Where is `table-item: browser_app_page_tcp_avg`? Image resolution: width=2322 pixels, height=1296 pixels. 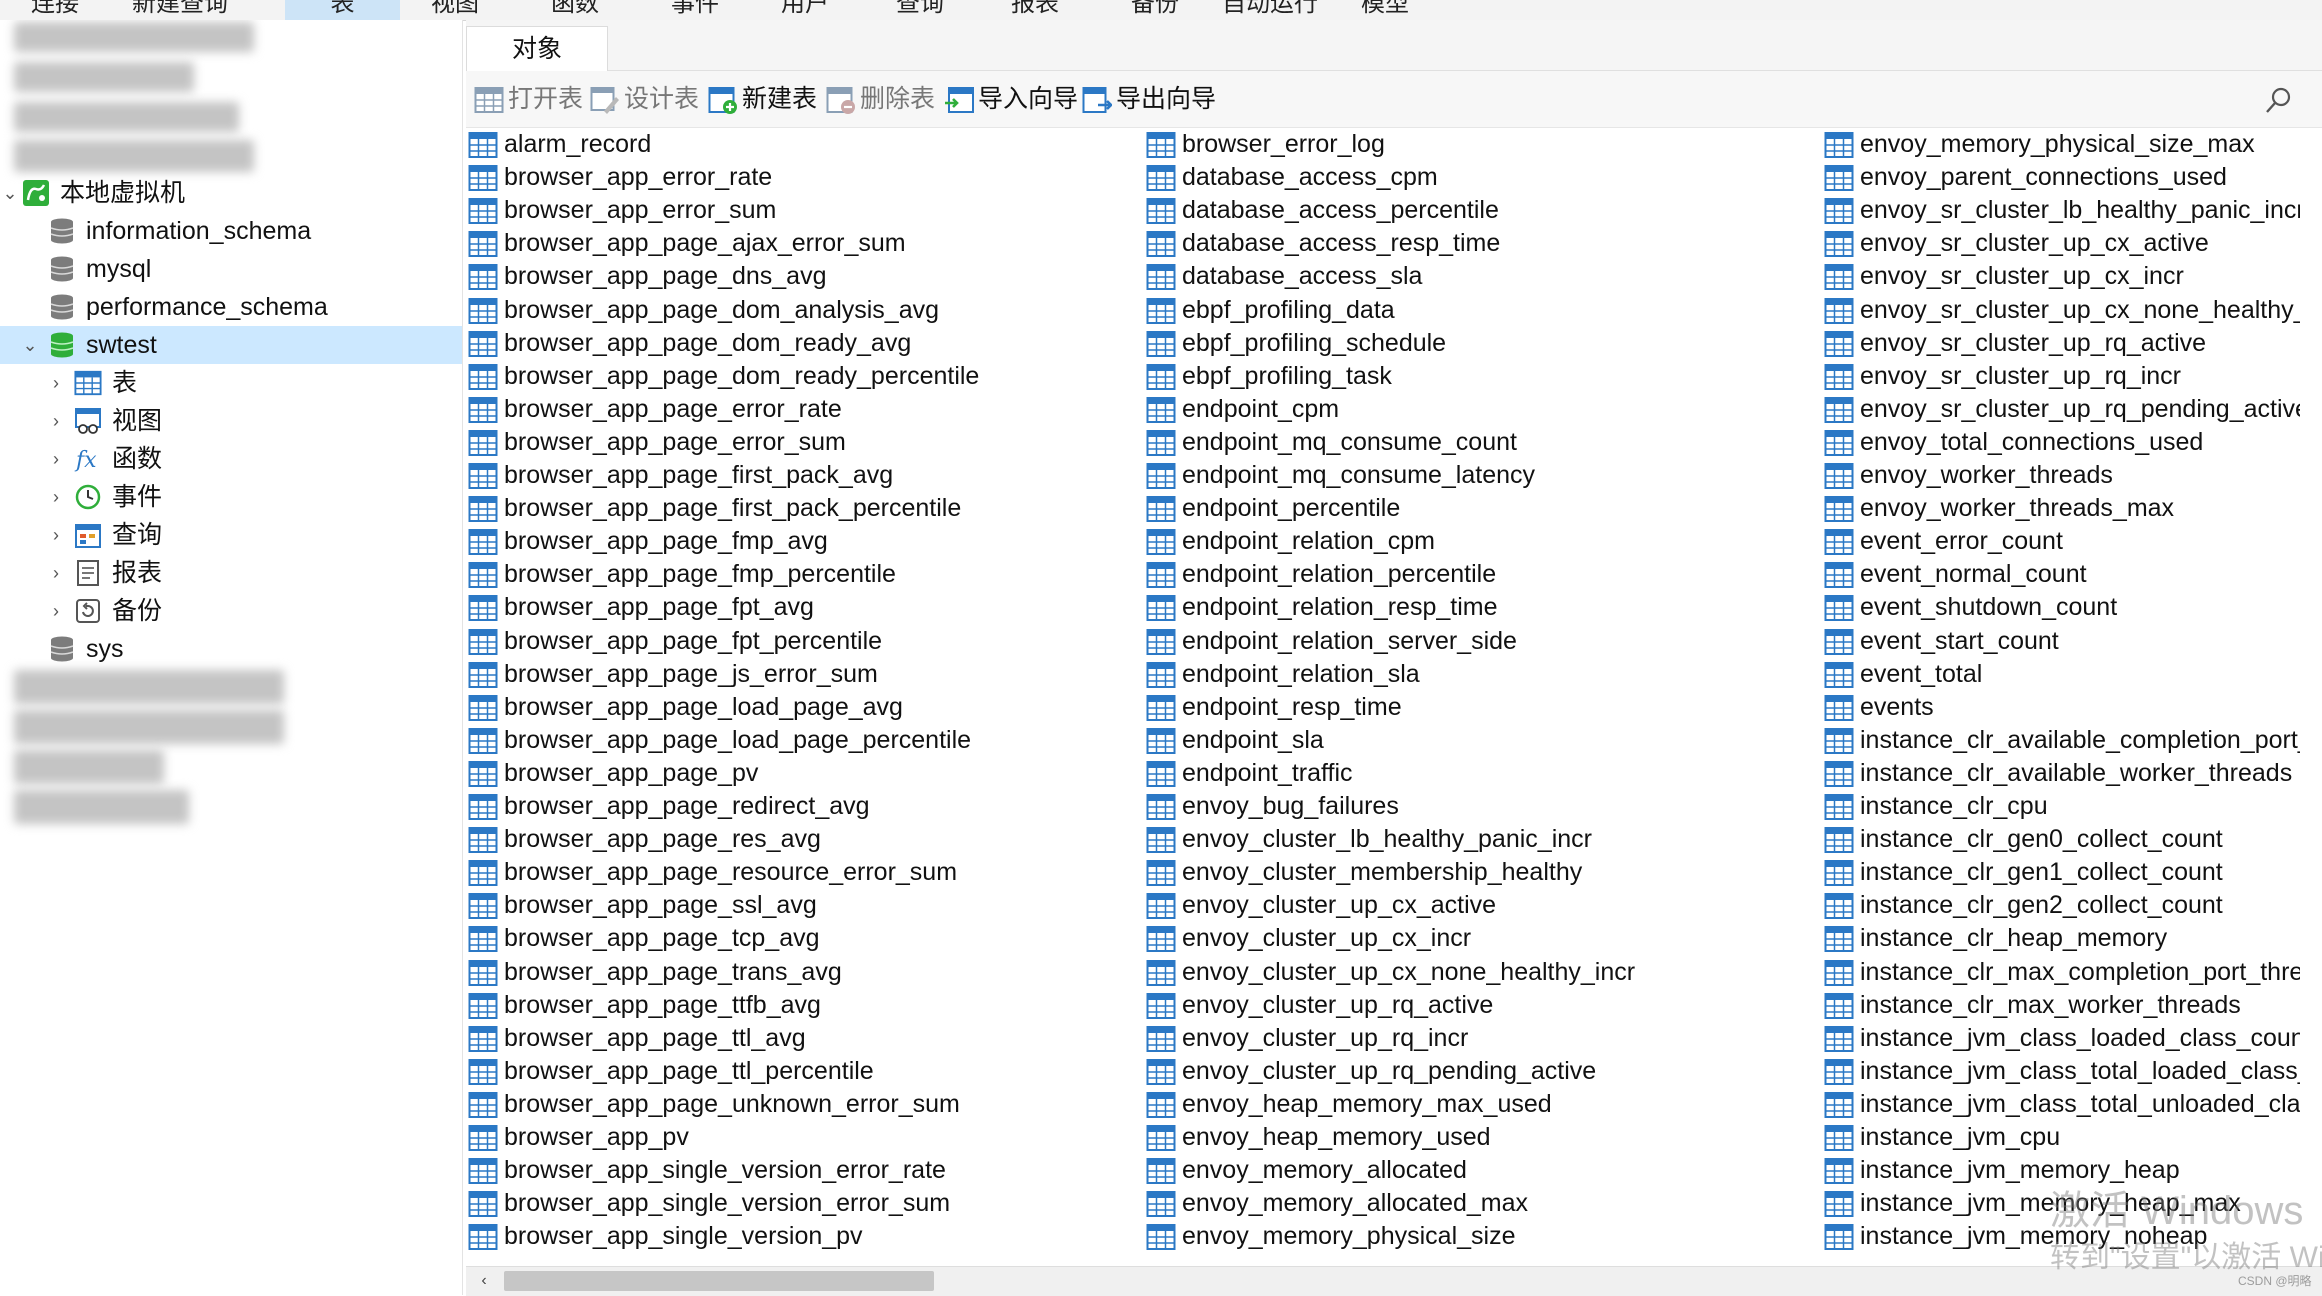 table-item: browser_app_page_tcp_avg is located at coordinates (803, 938).